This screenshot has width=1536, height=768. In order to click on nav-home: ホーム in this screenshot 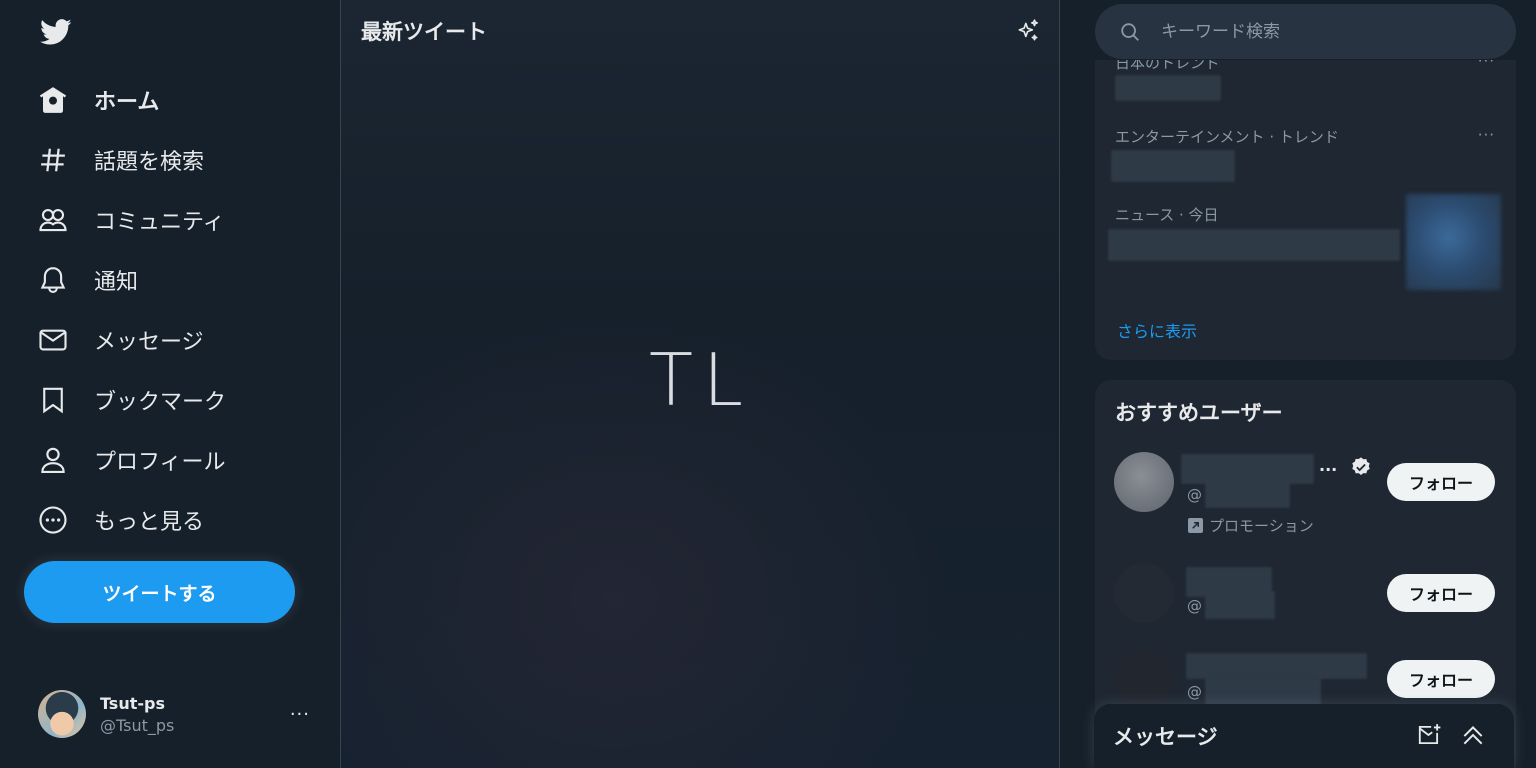, I will do `click(132, 100)`.